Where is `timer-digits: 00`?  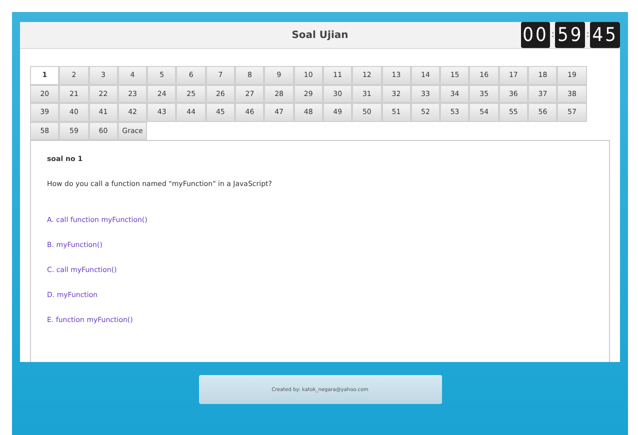
timer-digits: 00 is located at coordinates (535, 35).